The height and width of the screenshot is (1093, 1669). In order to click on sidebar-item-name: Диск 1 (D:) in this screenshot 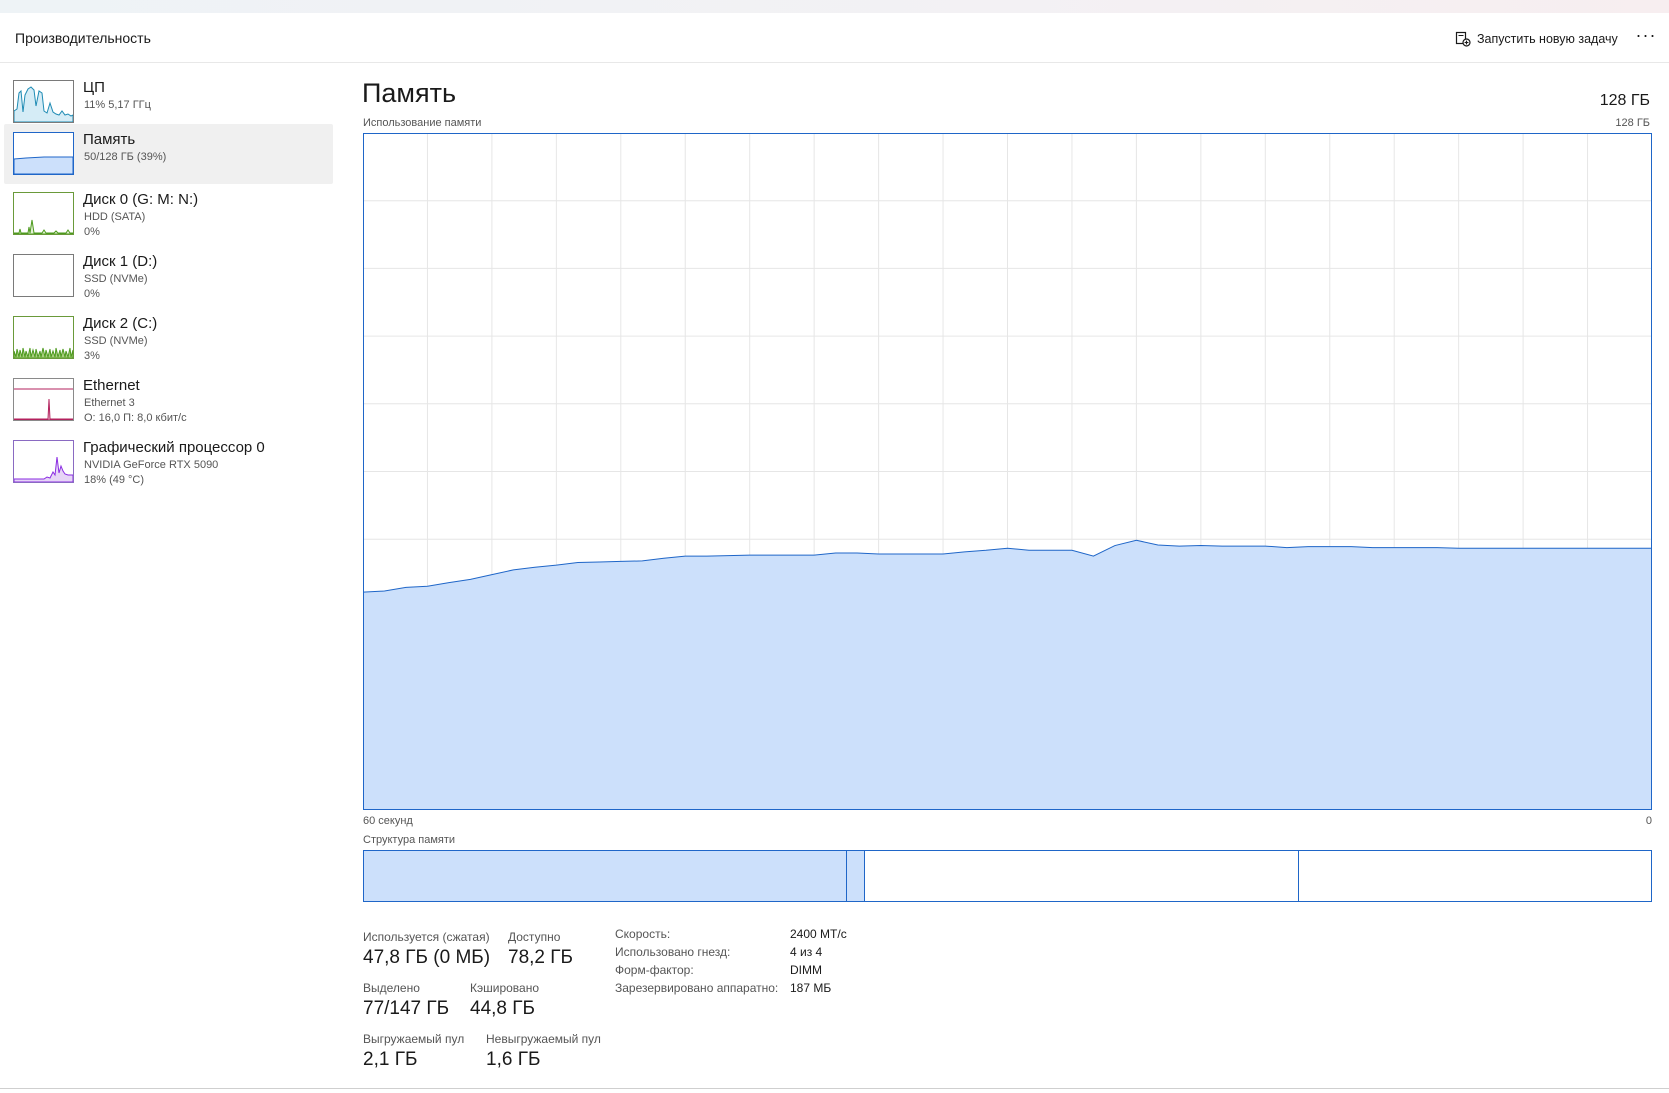, I will do `click(120, 261)`.